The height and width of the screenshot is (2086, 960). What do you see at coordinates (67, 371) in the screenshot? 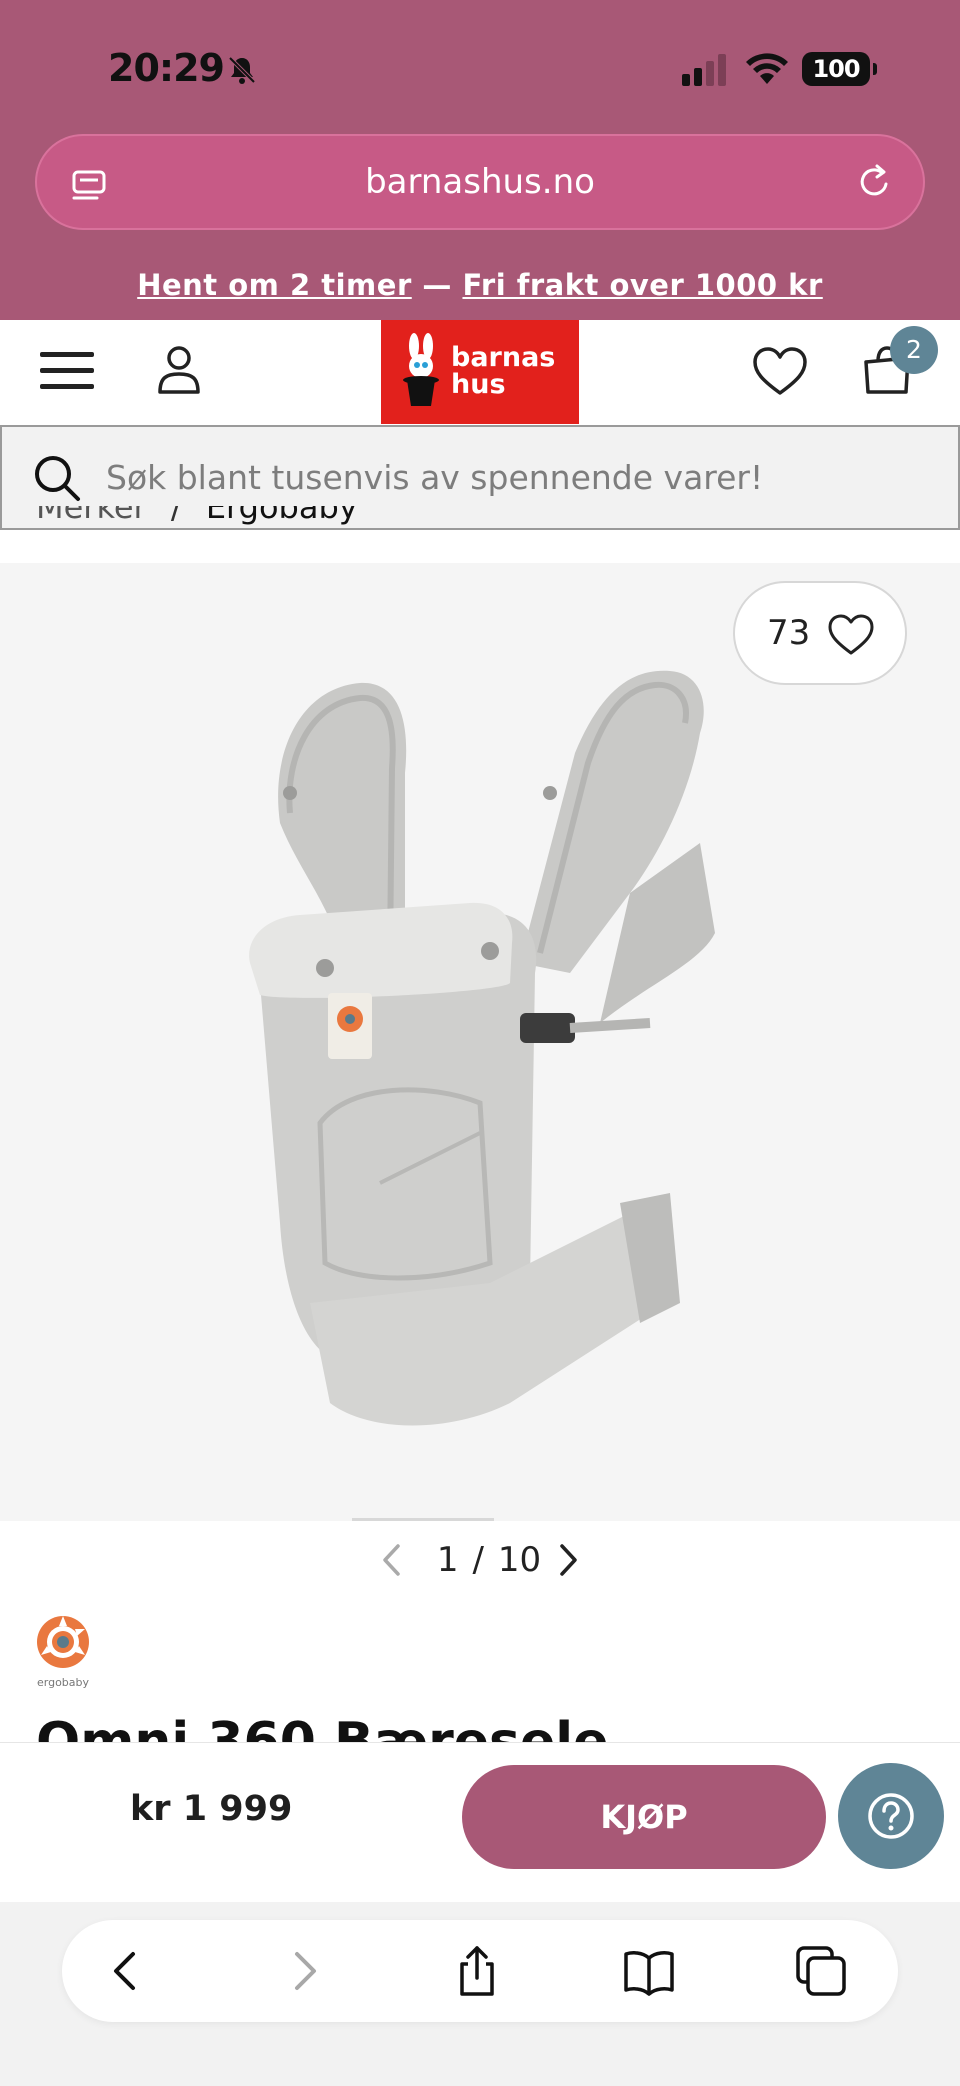
I see `menu-icon` at bounding box center [67, 371].